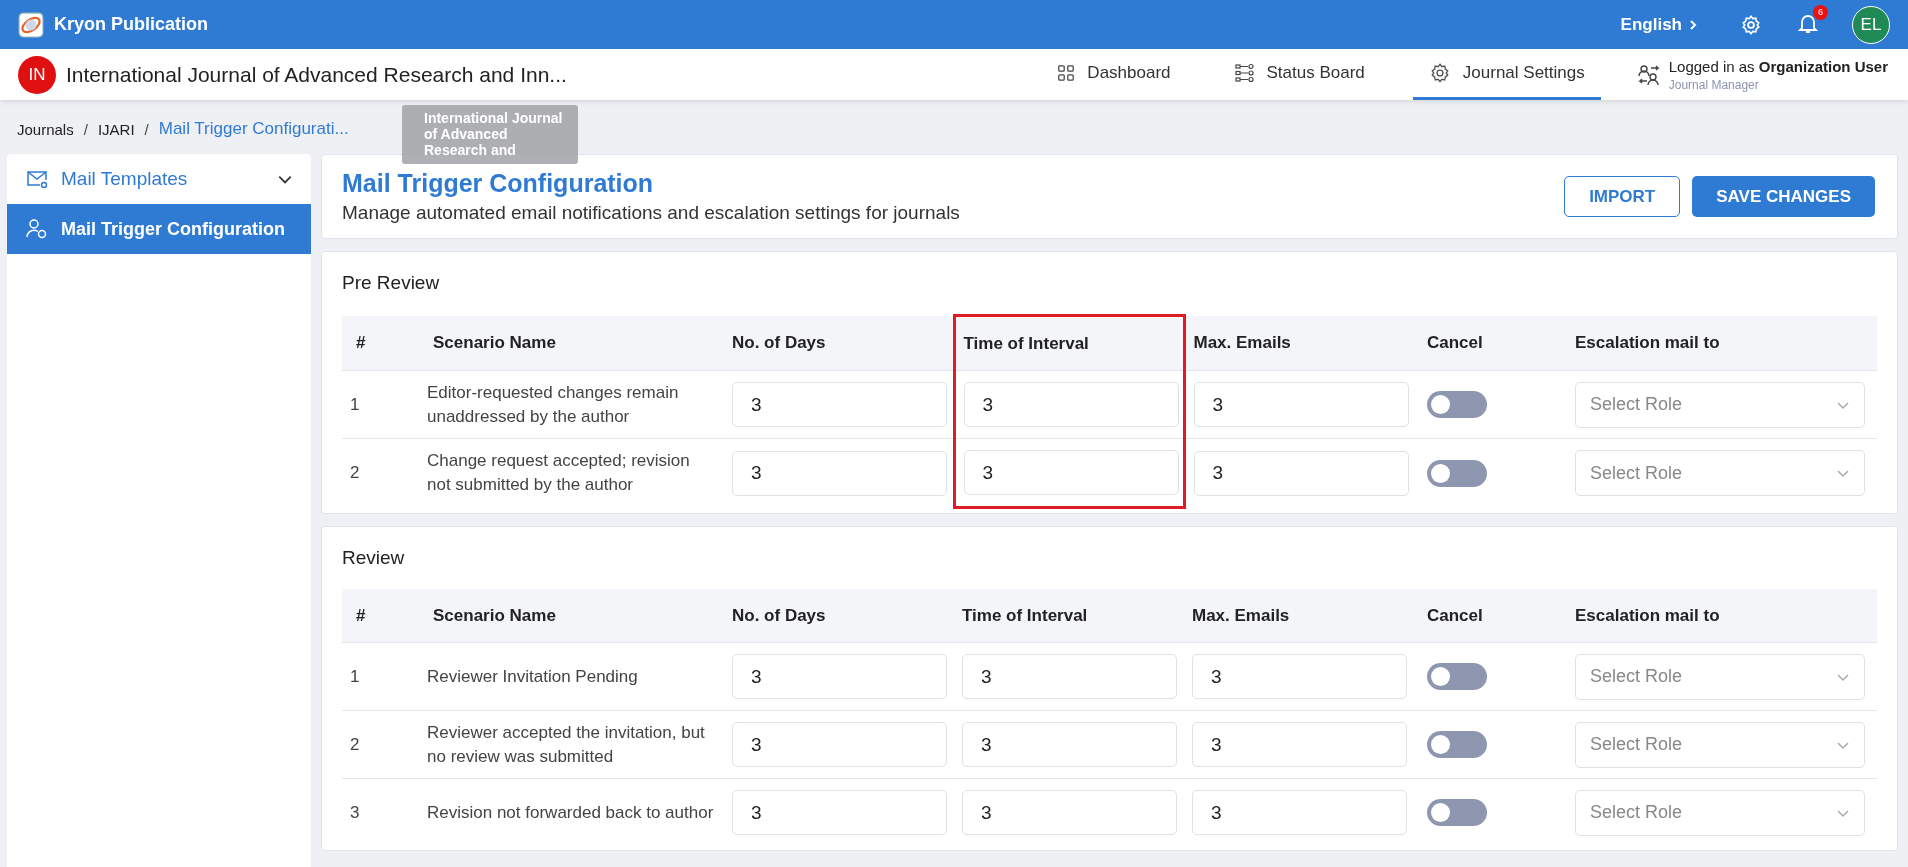 Image resolution: width=1908 pixels, height=867 pixels. What do you see at coordinates (116, 129) in the screenshot?
I see `breadcrumb-link: IJARI` at bounding box center [116, 129].